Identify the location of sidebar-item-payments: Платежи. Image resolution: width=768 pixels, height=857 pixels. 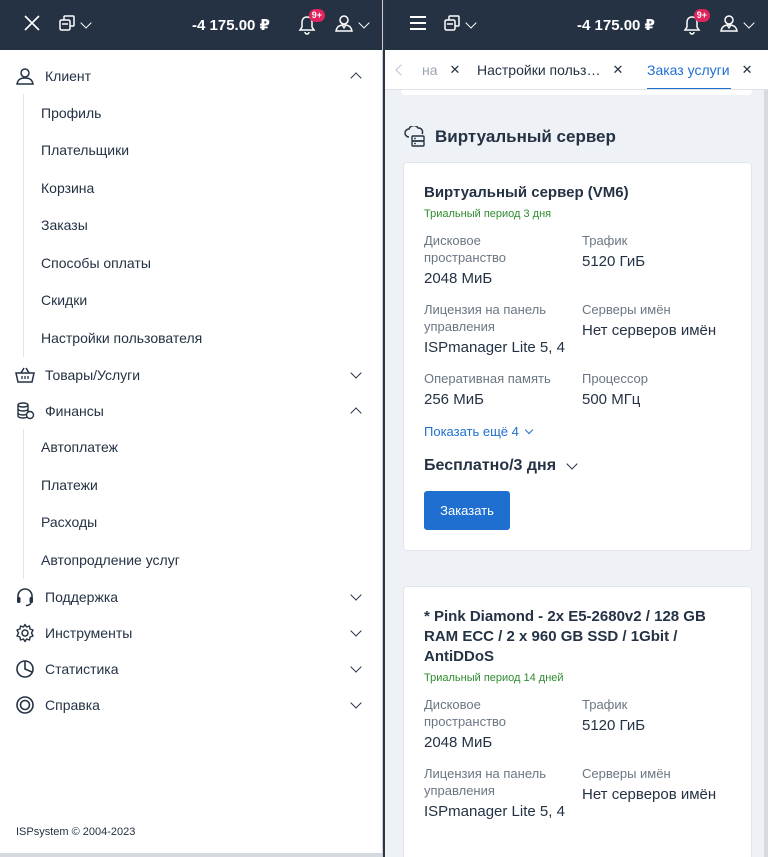
(203, 485).